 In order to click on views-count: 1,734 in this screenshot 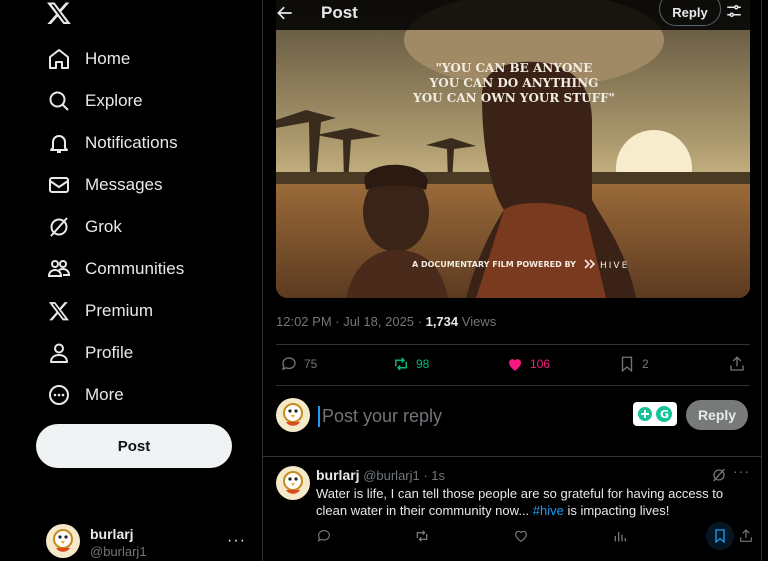, I will do `click(442, 321)`.